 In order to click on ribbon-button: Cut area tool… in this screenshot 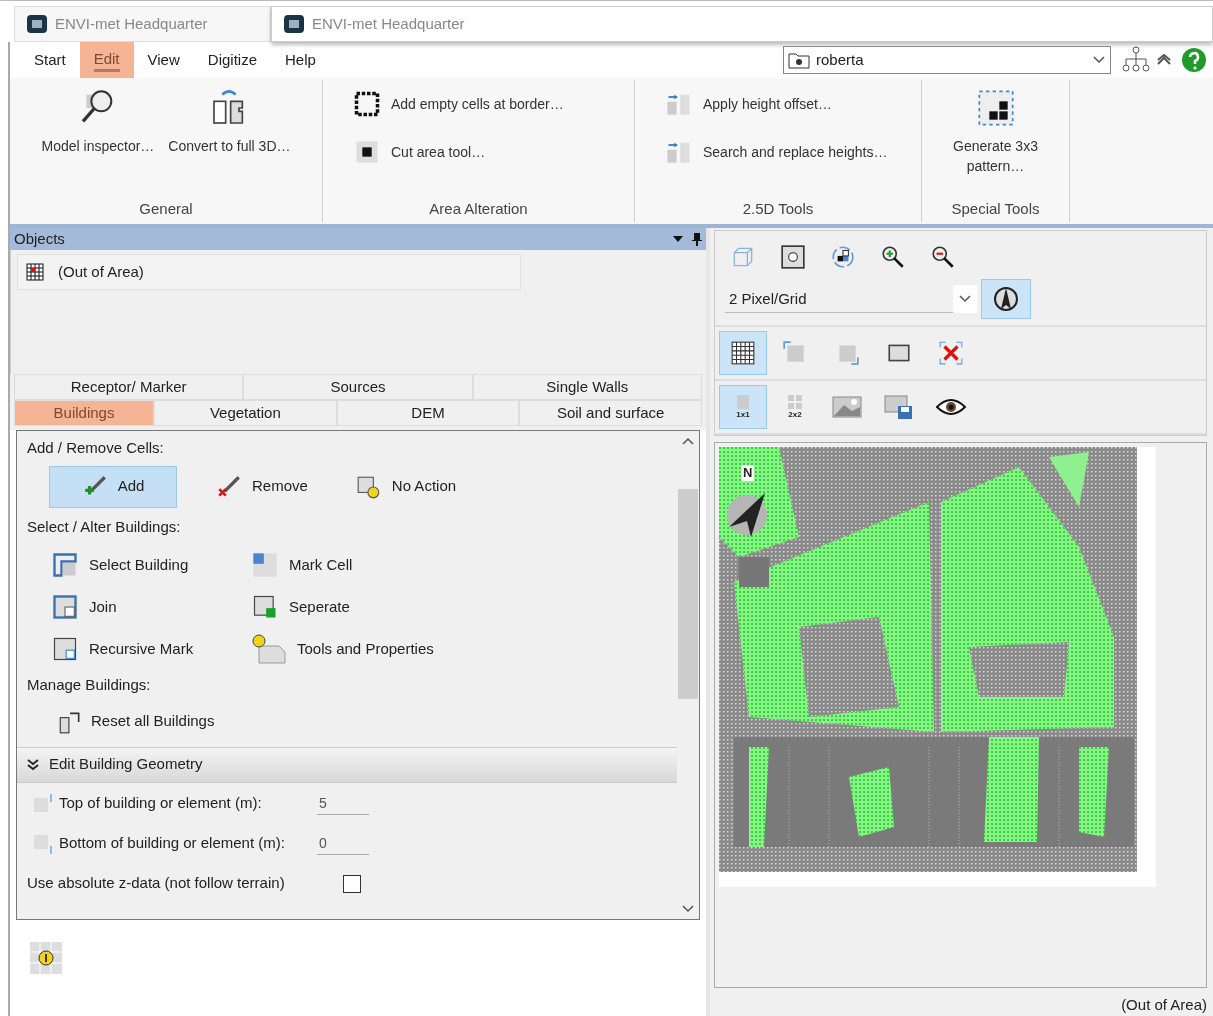, I will do `click(493, 152)`.